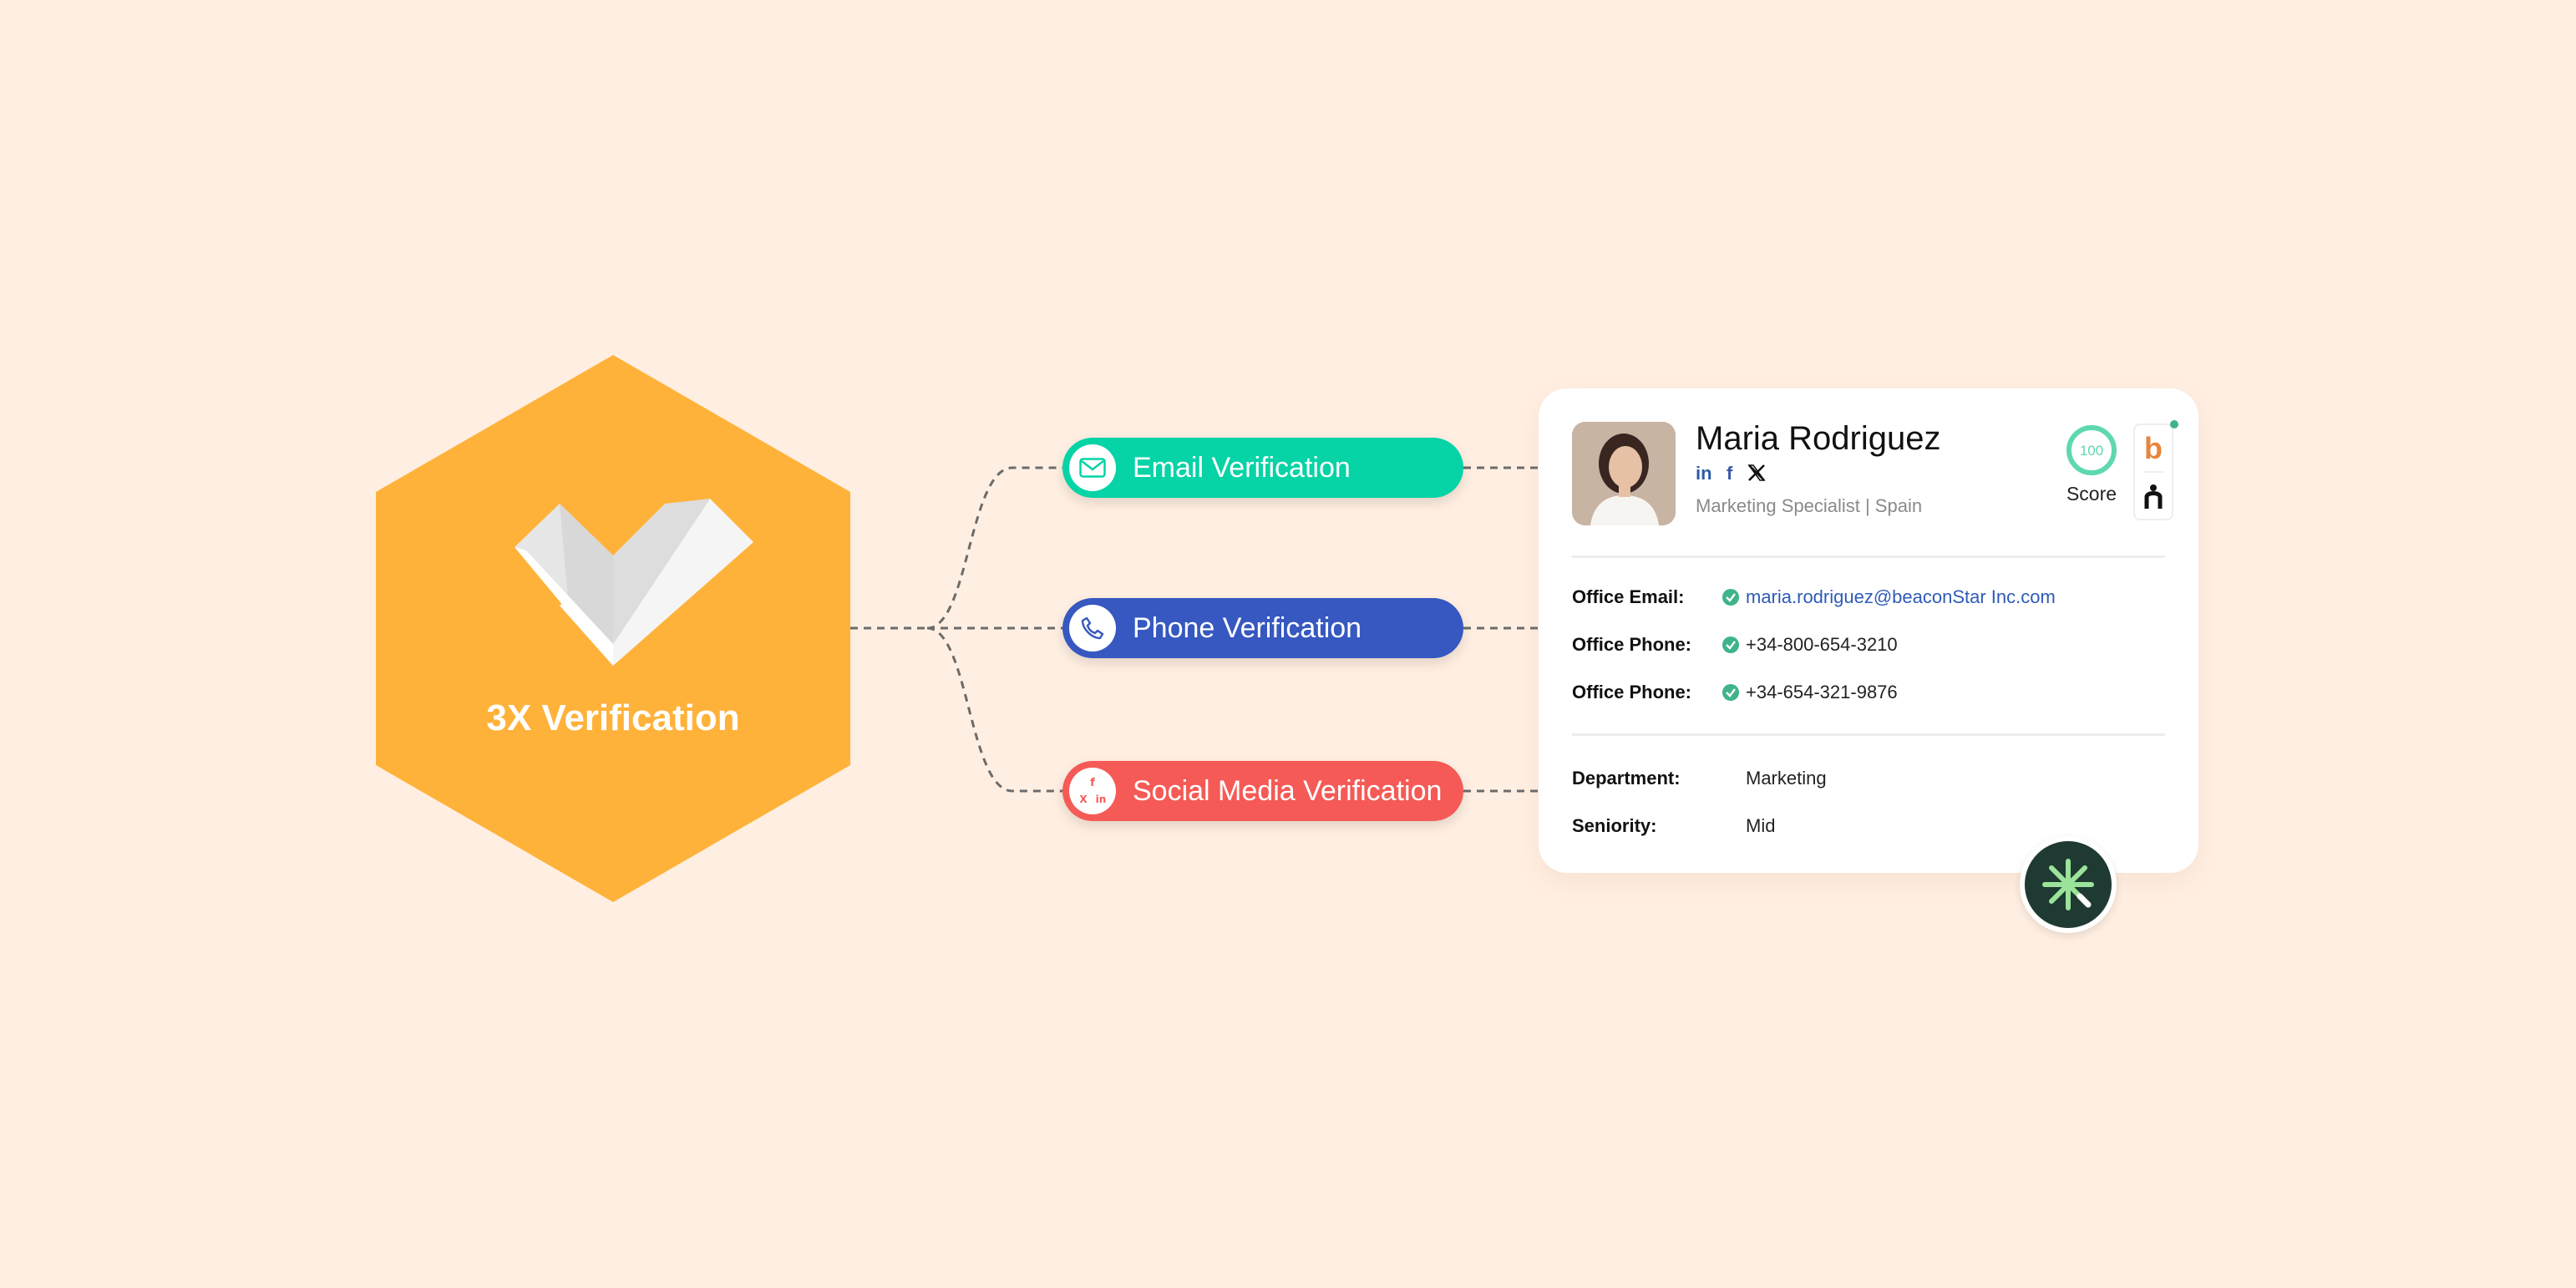 This screenshot has width=2576, height=1288. I want to click on brand-badge, so click(2068, 884).